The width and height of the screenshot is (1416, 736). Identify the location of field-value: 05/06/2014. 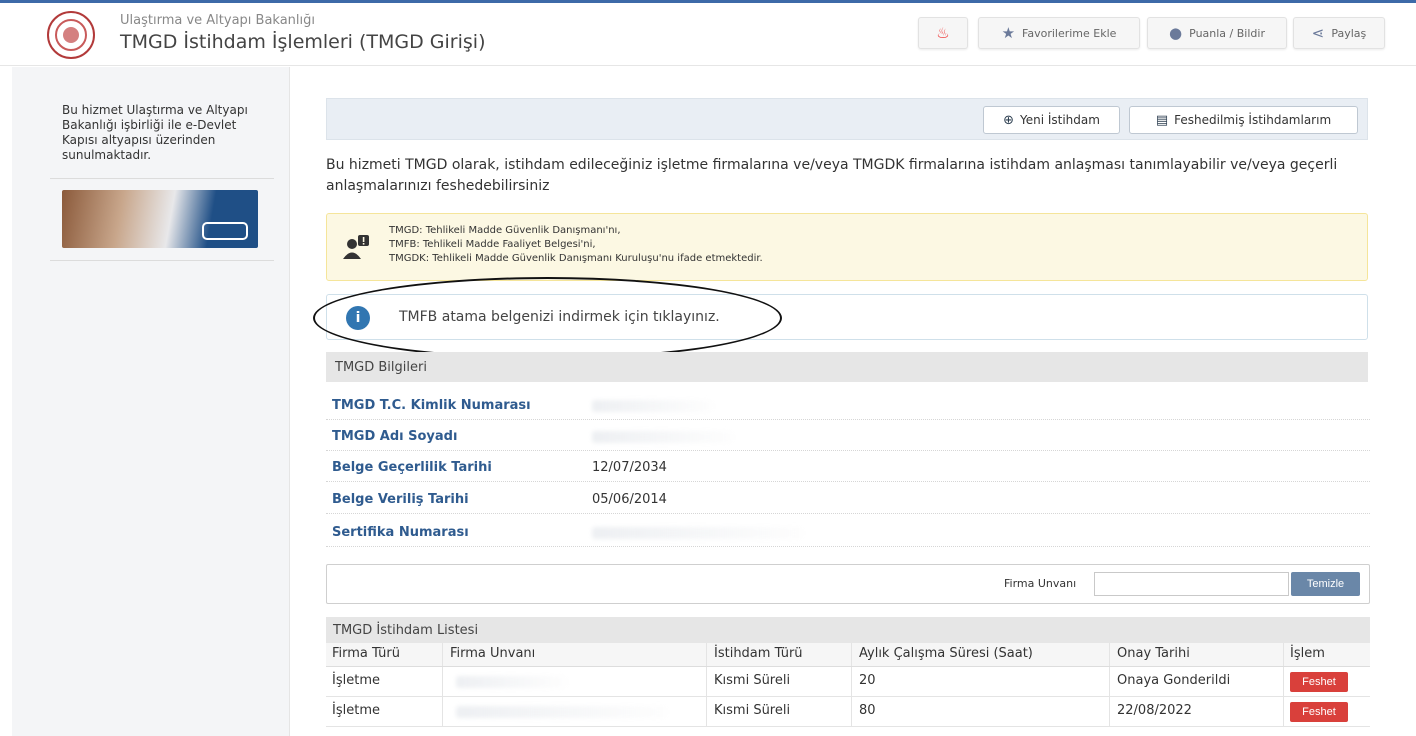
(629, 499).